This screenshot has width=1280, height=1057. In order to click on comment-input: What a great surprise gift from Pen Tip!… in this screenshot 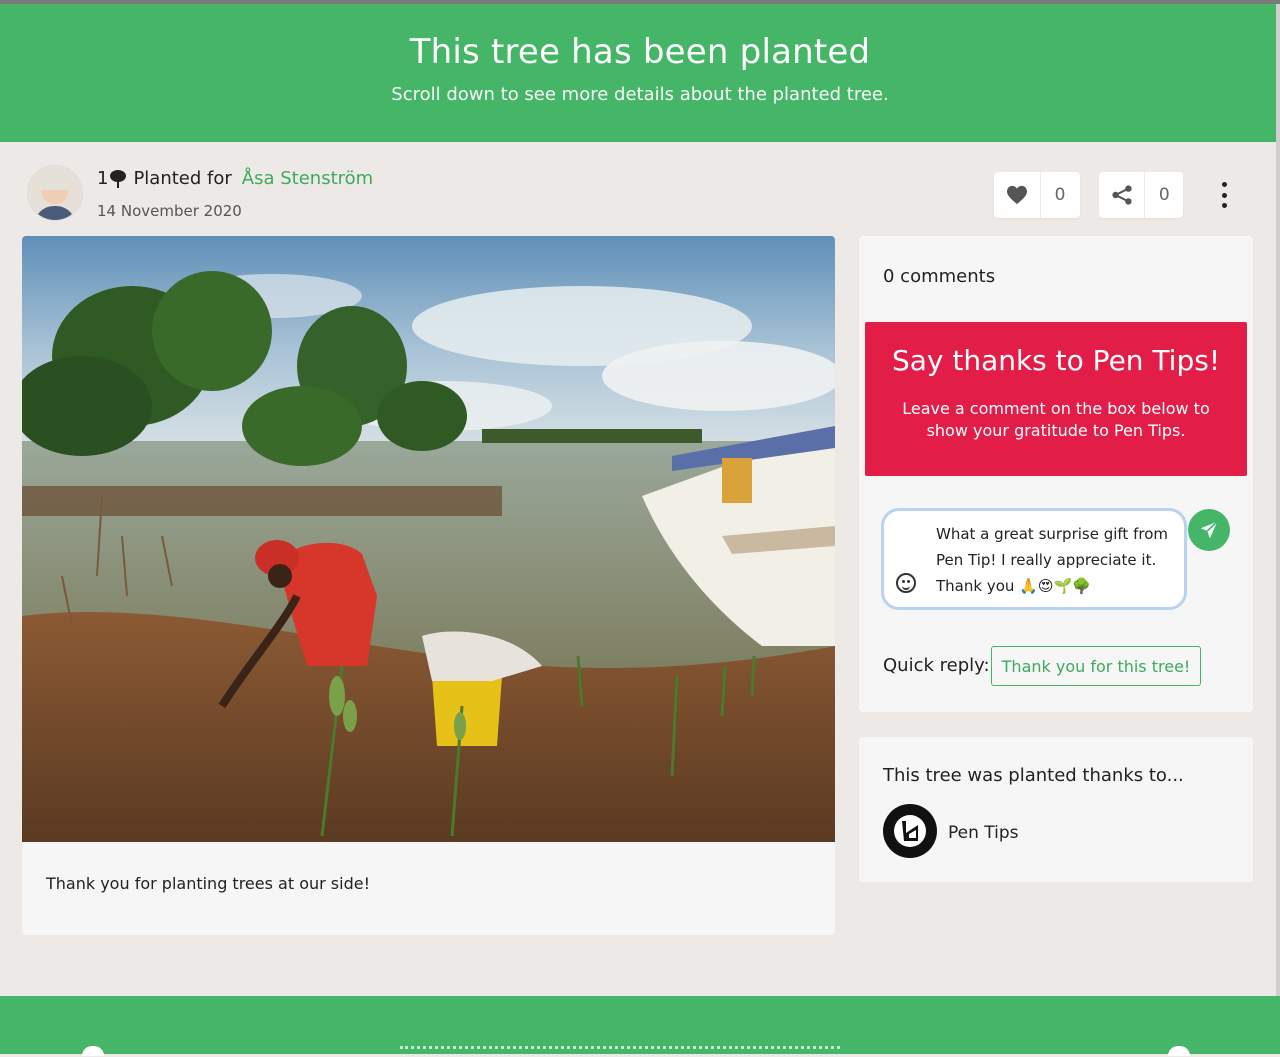, I will do `click(1034, 559)`.